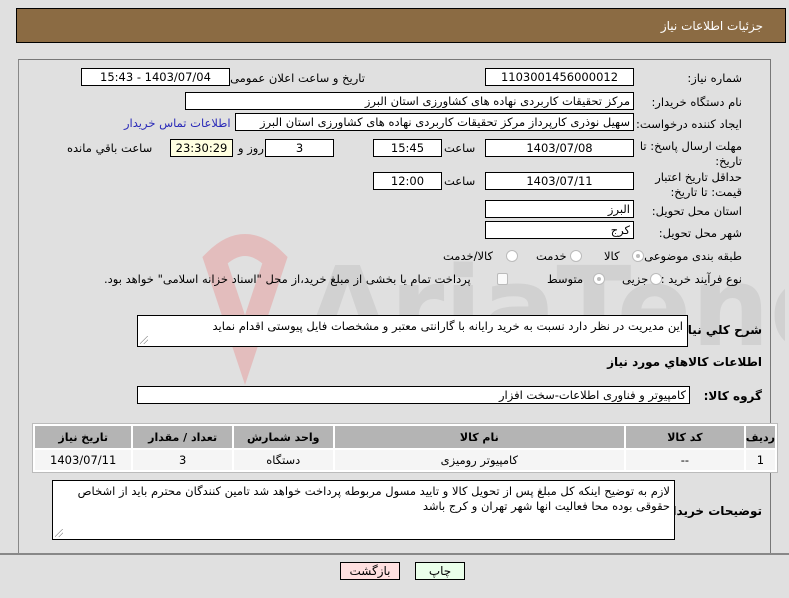 The width and height of the screenshot is (789, 598). What do you see at coordinates (460, 148) in the screenshot?
I see `reply-time-label: ساعت` at bounding box center [460, 148].